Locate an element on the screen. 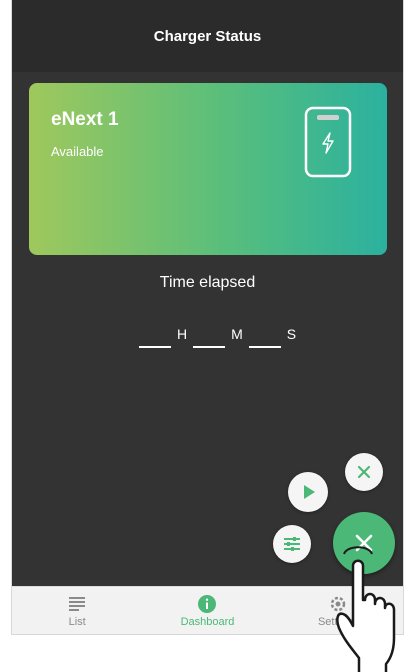  top-bar: Charger Status is located at coordinates (207, 36).